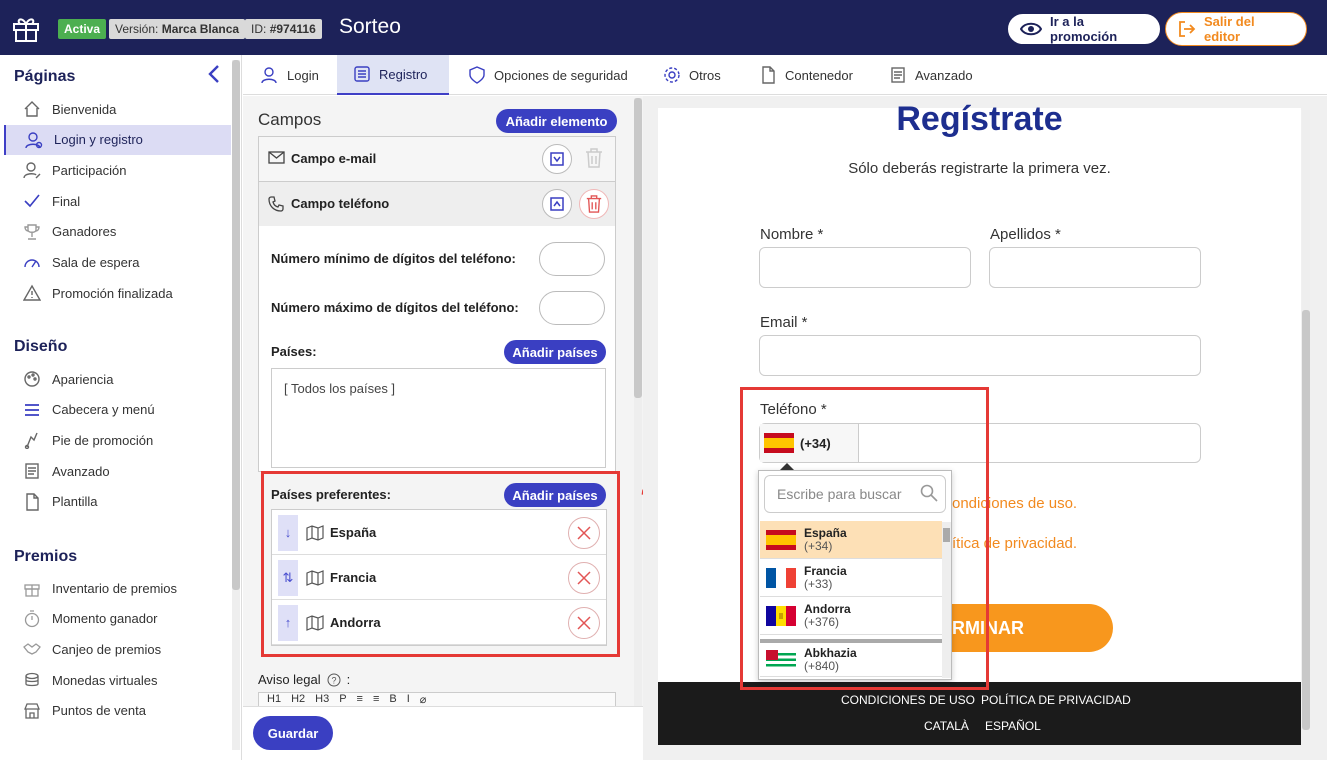 This screenshot has width=1327, height=760. I want to click on countries-textarea: [ Todos los países ], so click(438, 418).